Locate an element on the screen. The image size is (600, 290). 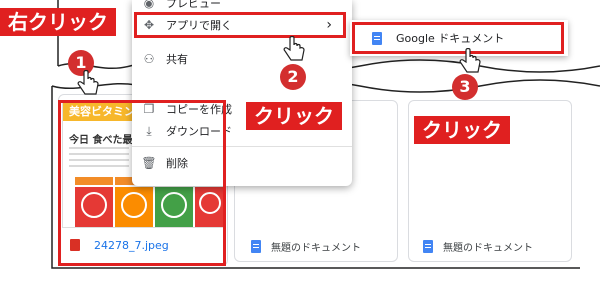
click-label-step2: クリック is located at coordinates (294, 116).